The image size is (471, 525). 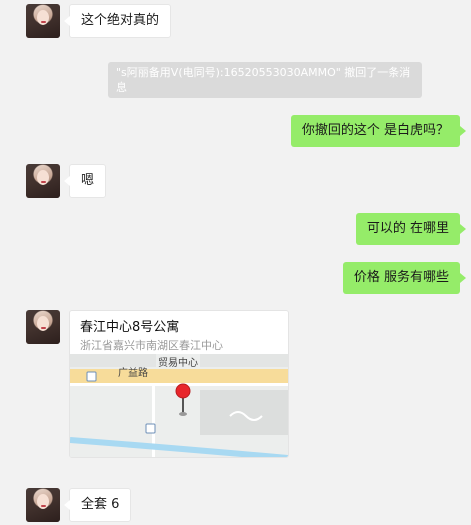 I want to click on recall-system-notice: "s阿丽备用V(电同号):16520553030AMMO" 撤回了一条消息, so click(x=265, y=80).